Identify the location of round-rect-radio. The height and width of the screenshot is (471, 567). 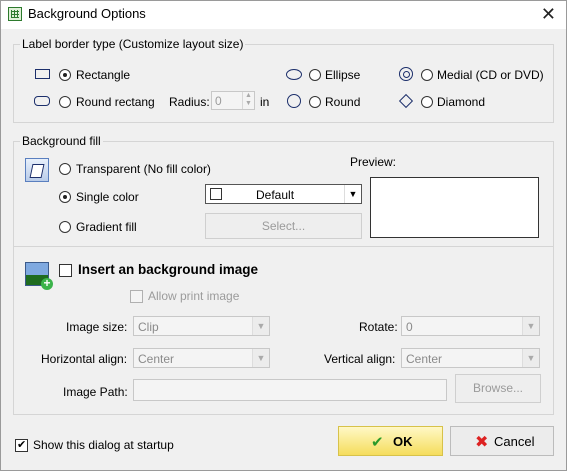
(65, 102).